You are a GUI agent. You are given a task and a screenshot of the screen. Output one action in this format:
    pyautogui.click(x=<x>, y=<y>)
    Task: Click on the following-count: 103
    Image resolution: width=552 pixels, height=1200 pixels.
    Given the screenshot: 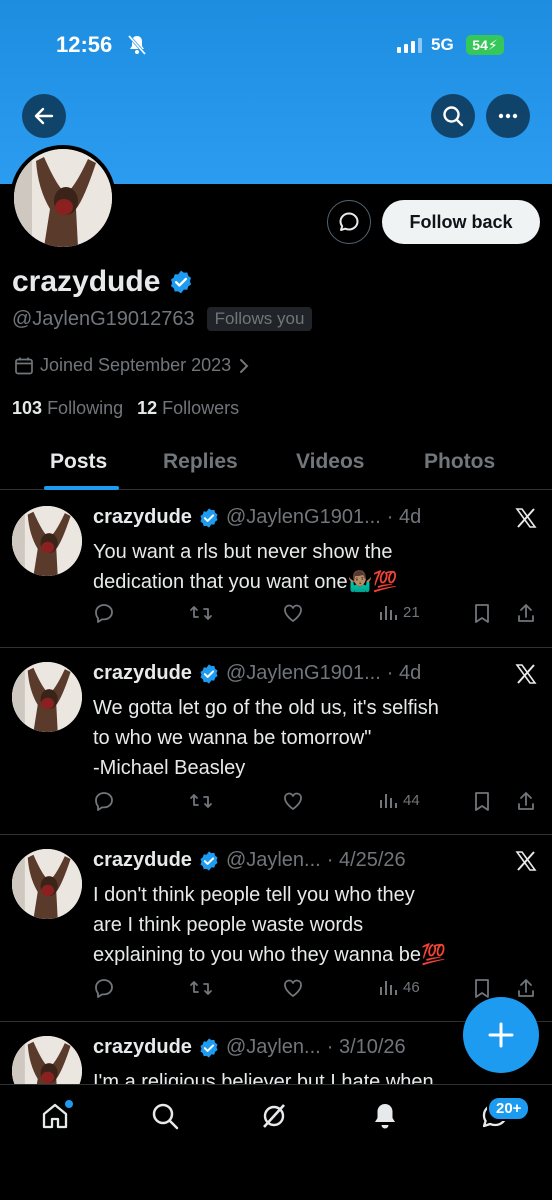 What is the action you would take?
    pyautogui.click(x=27, y=408)
    